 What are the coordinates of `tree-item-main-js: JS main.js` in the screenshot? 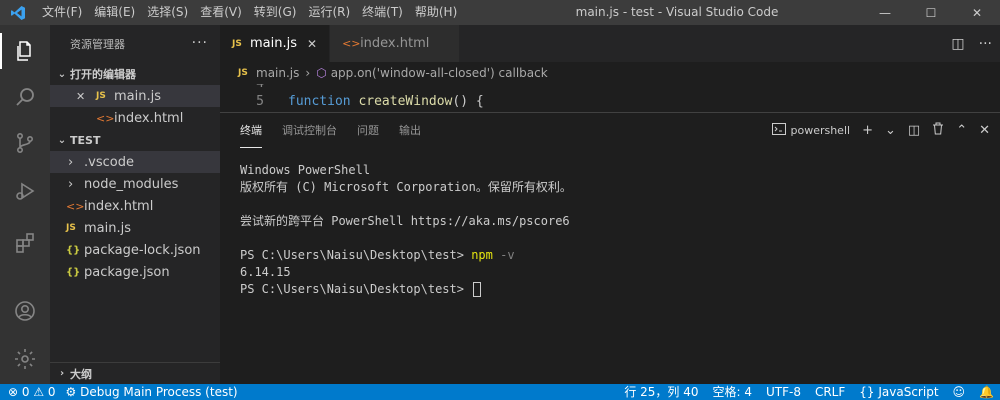 It's located at (135, 228).